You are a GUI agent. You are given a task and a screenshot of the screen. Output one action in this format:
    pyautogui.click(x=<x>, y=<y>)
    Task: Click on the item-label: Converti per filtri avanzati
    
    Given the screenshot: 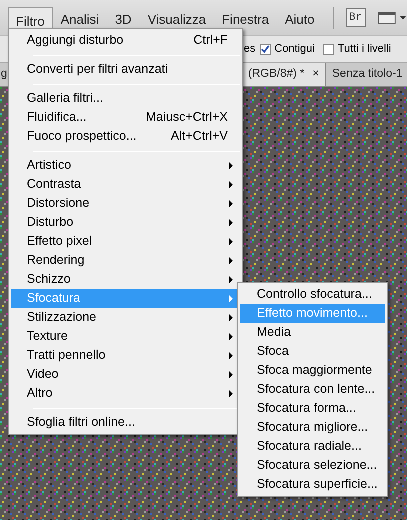 What is the action you would take?
    pyautogui.click(x=97, y=69)
    